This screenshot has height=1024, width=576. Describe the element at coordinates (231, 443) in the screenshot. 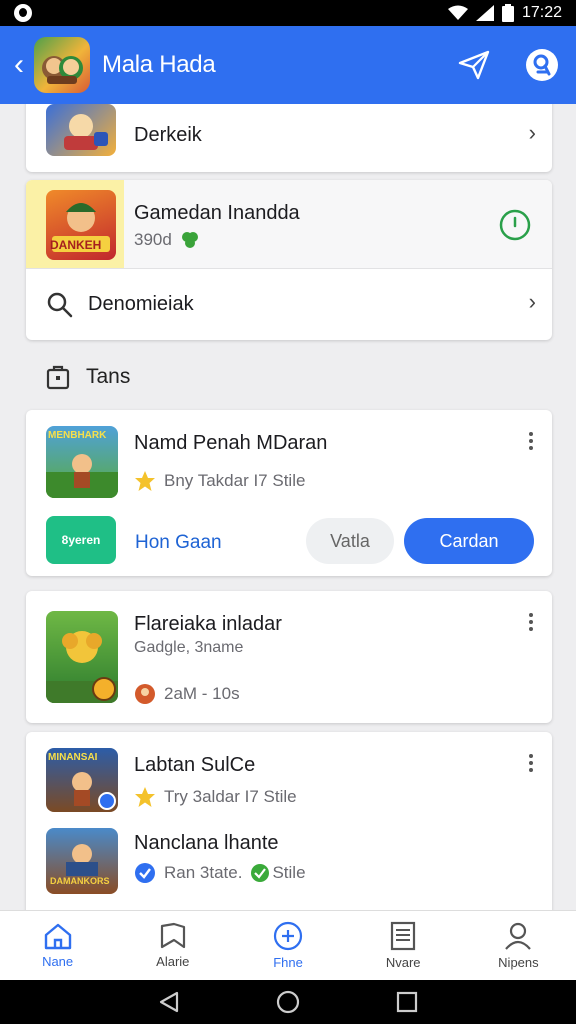

I see `card-title: Namd Penah MDaran` at that location.